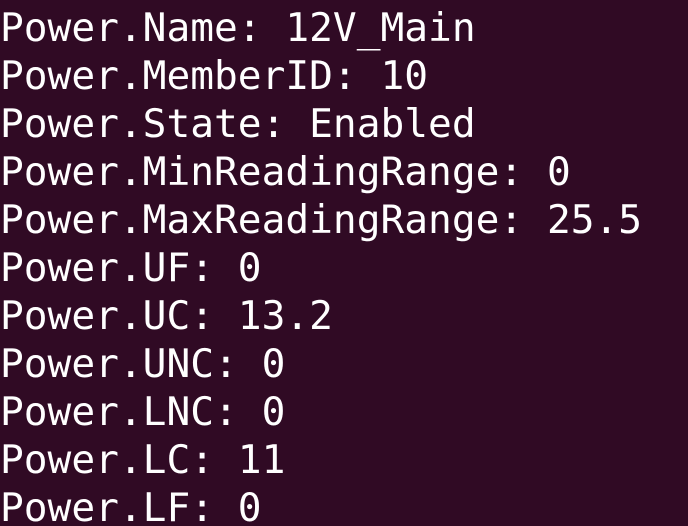 Image resolution: width=688 pixels, height=526 pixels. I want to click on terminal-line-power-uf: Power.UF: 0, so click(131, 268).